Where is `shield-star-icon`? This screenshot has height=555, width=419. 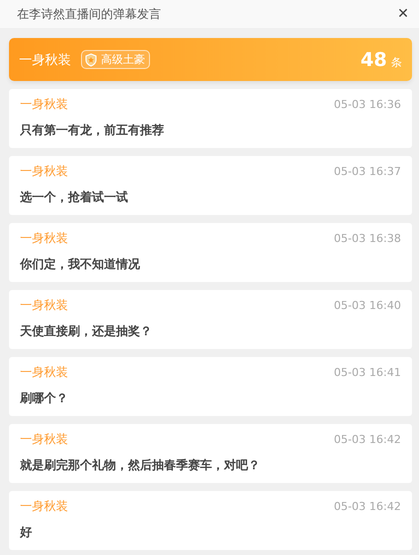
shield-star-icon is located at coordinates (91, 59).